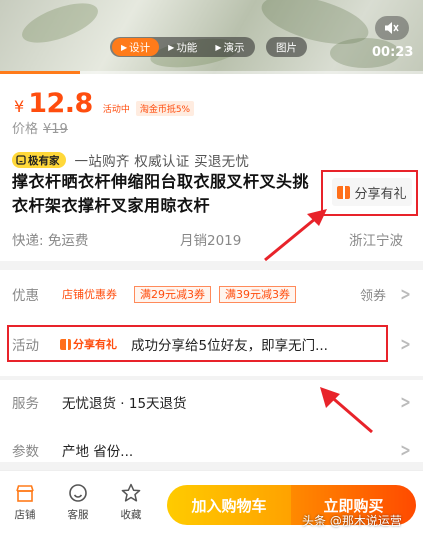 The height and width of the screenshot is (536, 423). I want to click on shop-coupon-tag: 店铺优惠券, so click(89, 294).